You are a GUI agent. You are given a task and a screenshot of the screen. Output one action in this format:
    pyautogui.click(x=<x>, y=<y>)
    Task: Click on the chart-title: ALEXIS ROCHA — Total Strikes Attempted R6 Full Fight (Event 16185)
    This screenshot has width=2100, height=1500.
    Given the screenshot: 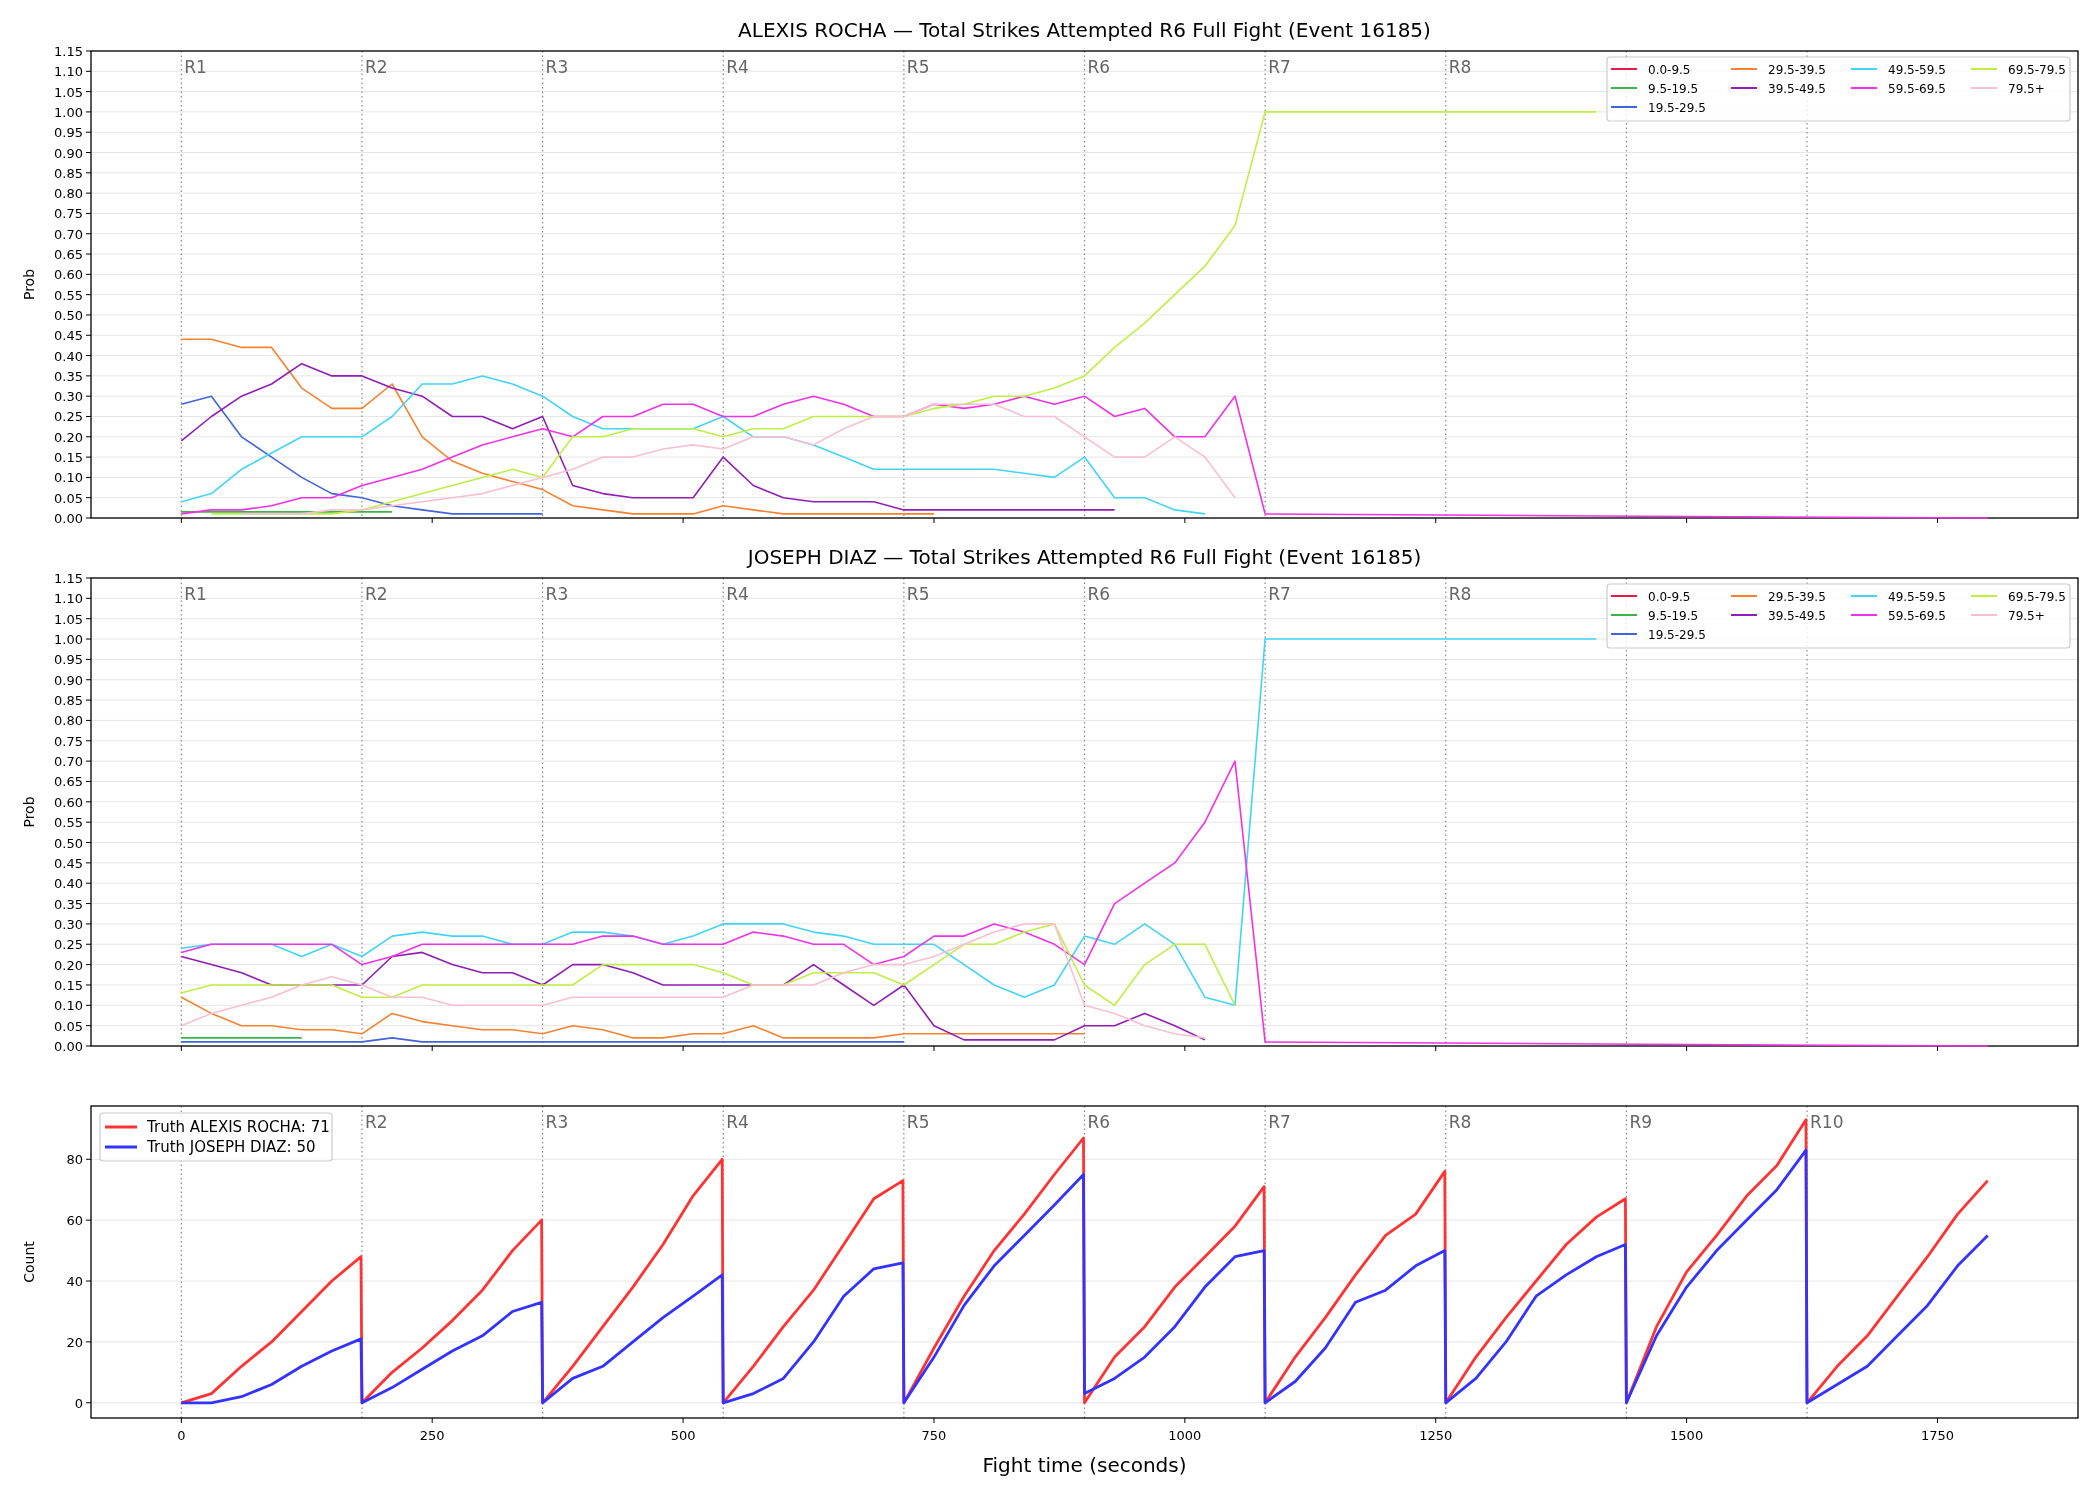 What is the action you would take?
    pyautogui.click(x=1084, y=30)
    